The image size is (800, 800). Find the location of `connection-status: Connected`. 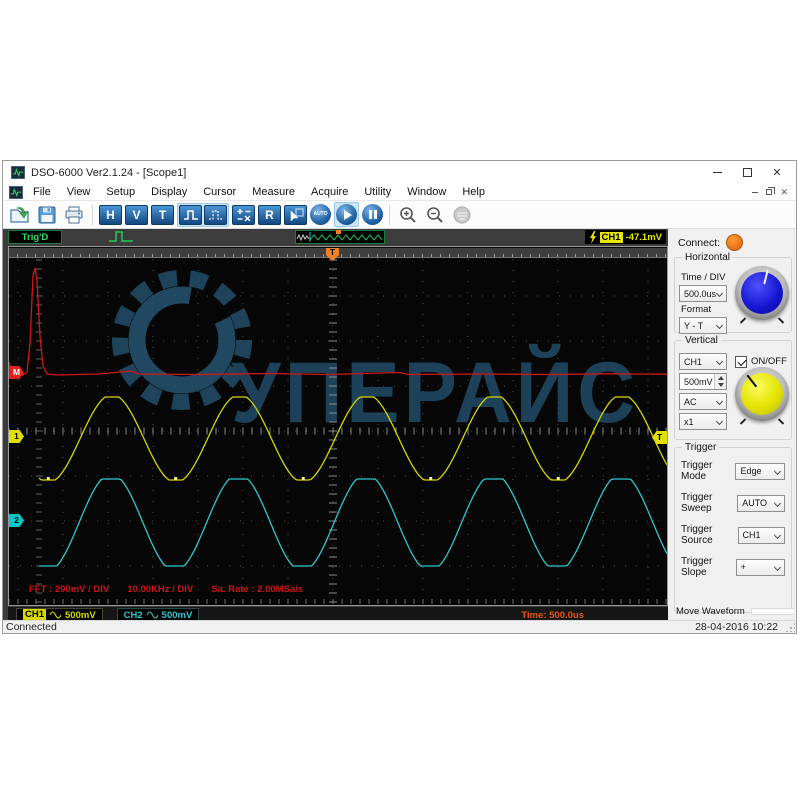

connection-status: Connected is located at coordinates (31, 627).